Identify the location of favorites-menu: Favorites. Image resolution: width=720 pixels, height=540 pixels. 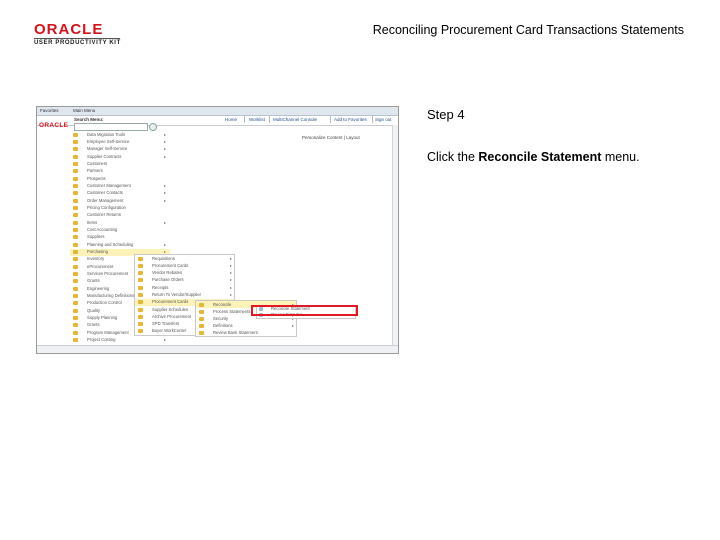
(49, 110).